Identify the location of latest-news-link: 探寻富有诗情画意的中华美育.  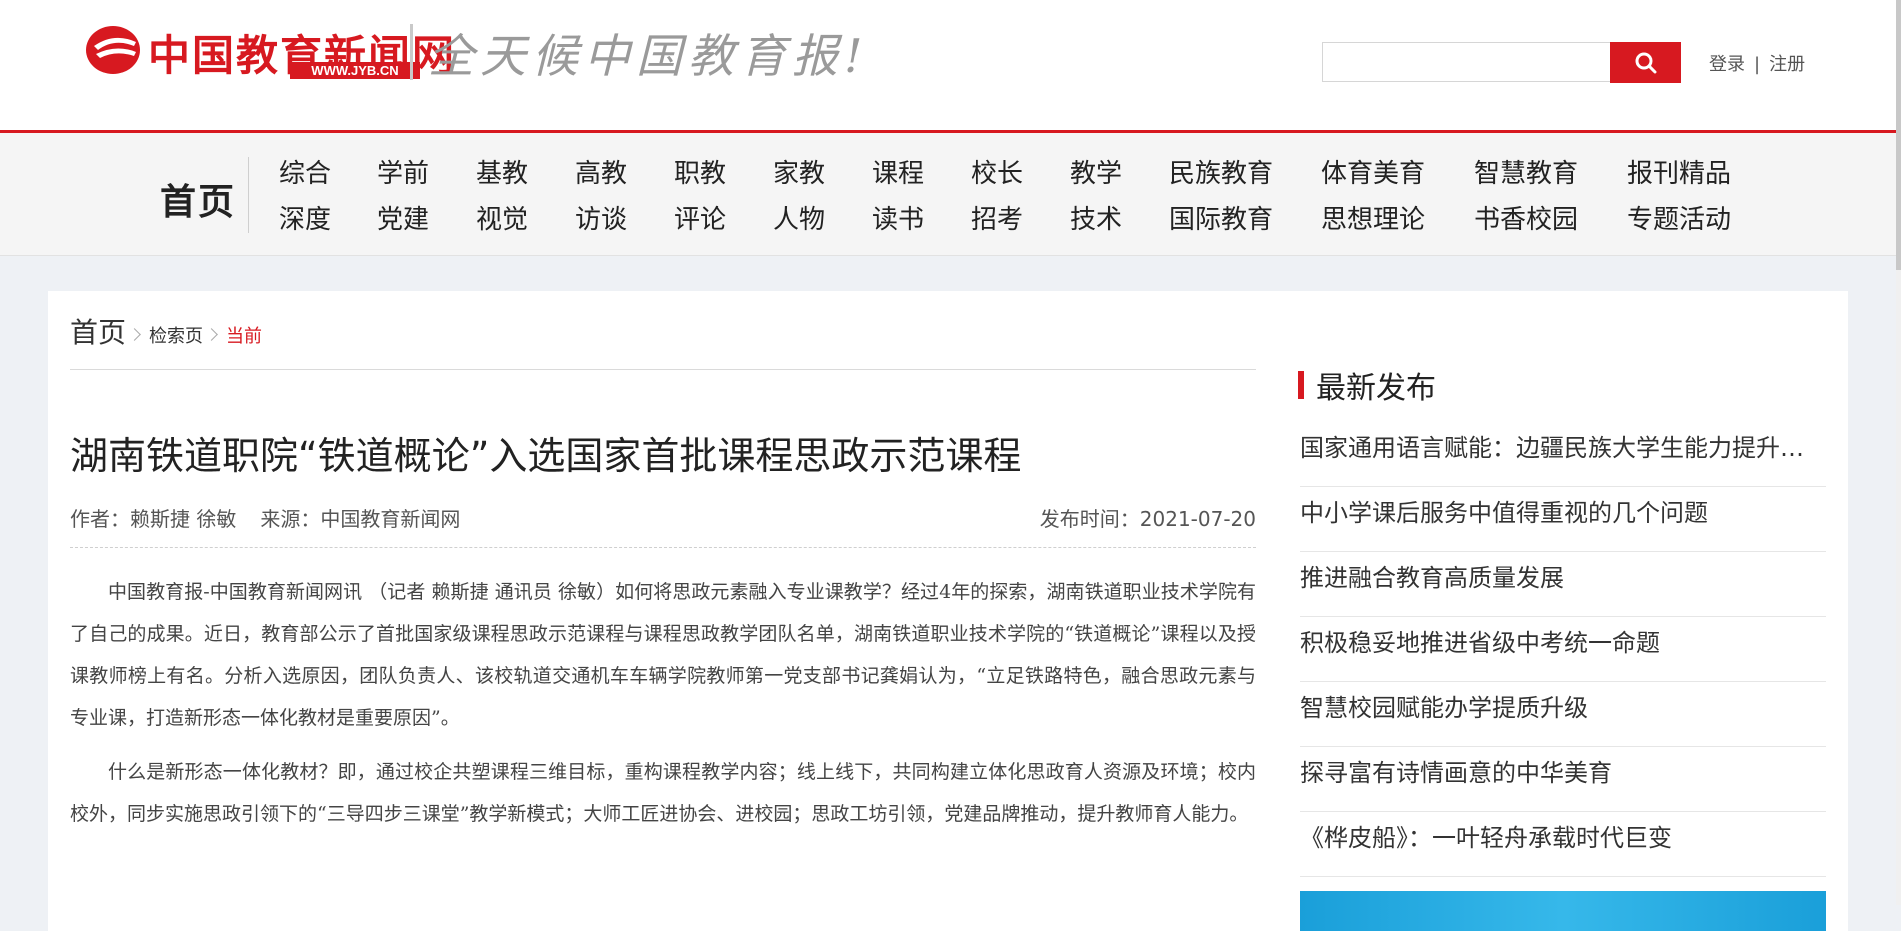
(1563, 771).